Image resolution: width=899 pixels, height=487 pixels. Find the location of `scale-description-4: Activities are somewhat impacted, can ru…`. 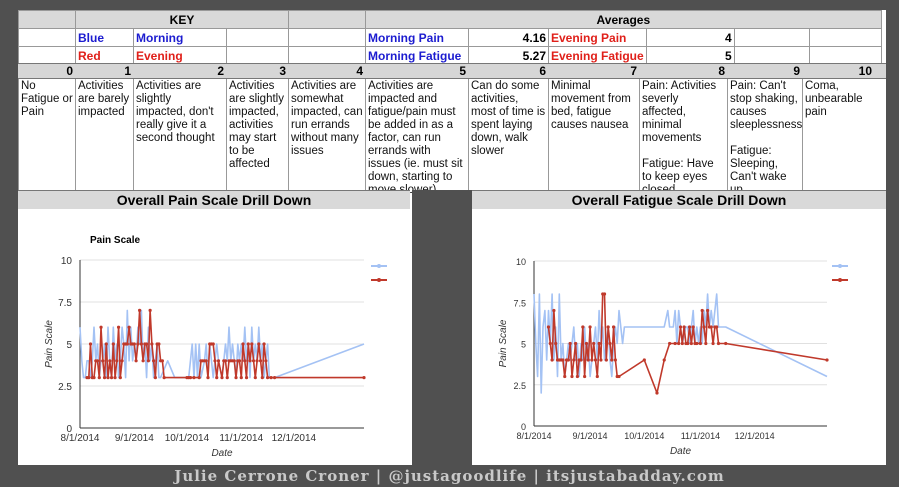

scale-description-4: Activities are somewhat impacted, can ru… is located at coordinates (326, 139).